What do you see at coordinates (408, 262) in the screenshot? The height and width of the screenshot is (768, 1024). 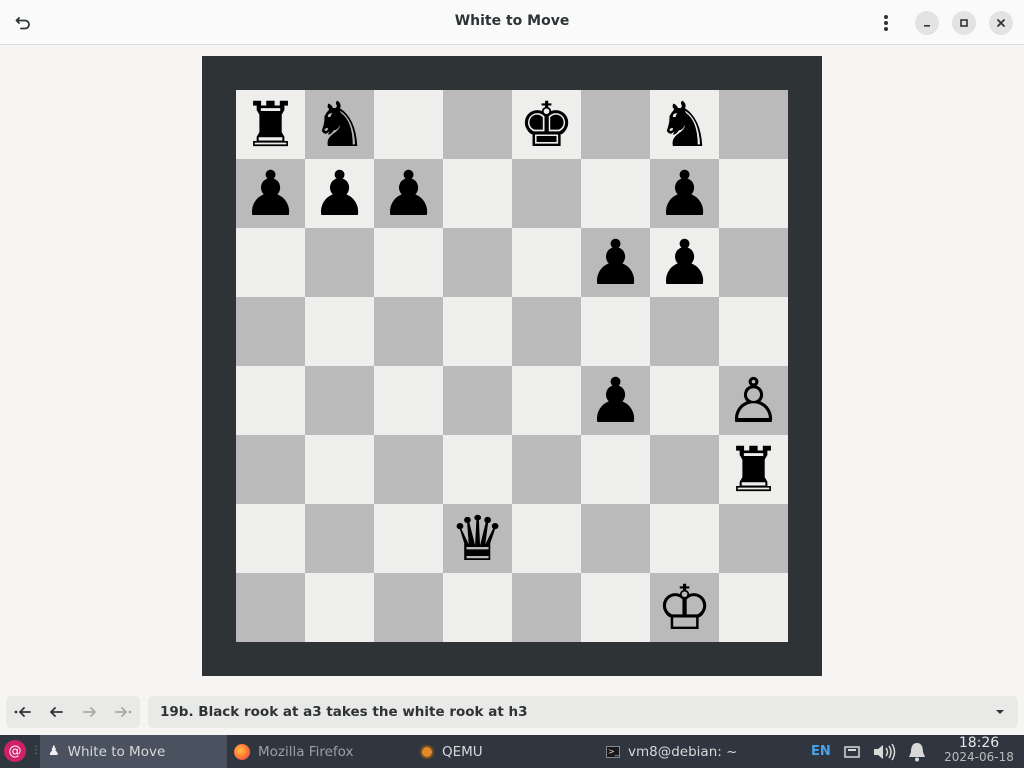 I see `square-c6` at bounding box center [408, 262].